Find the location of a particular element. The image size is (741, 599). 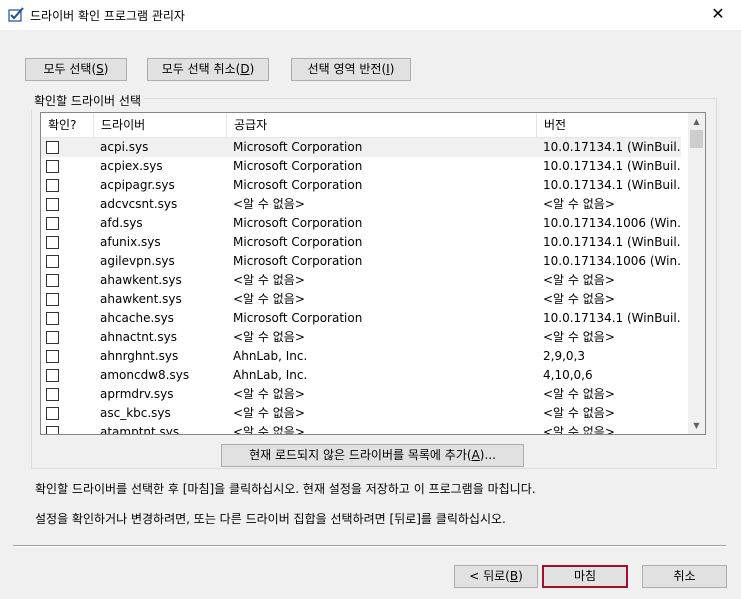

group-label: 확인할 드라이버 선택 is located at coordinates (87, 100).